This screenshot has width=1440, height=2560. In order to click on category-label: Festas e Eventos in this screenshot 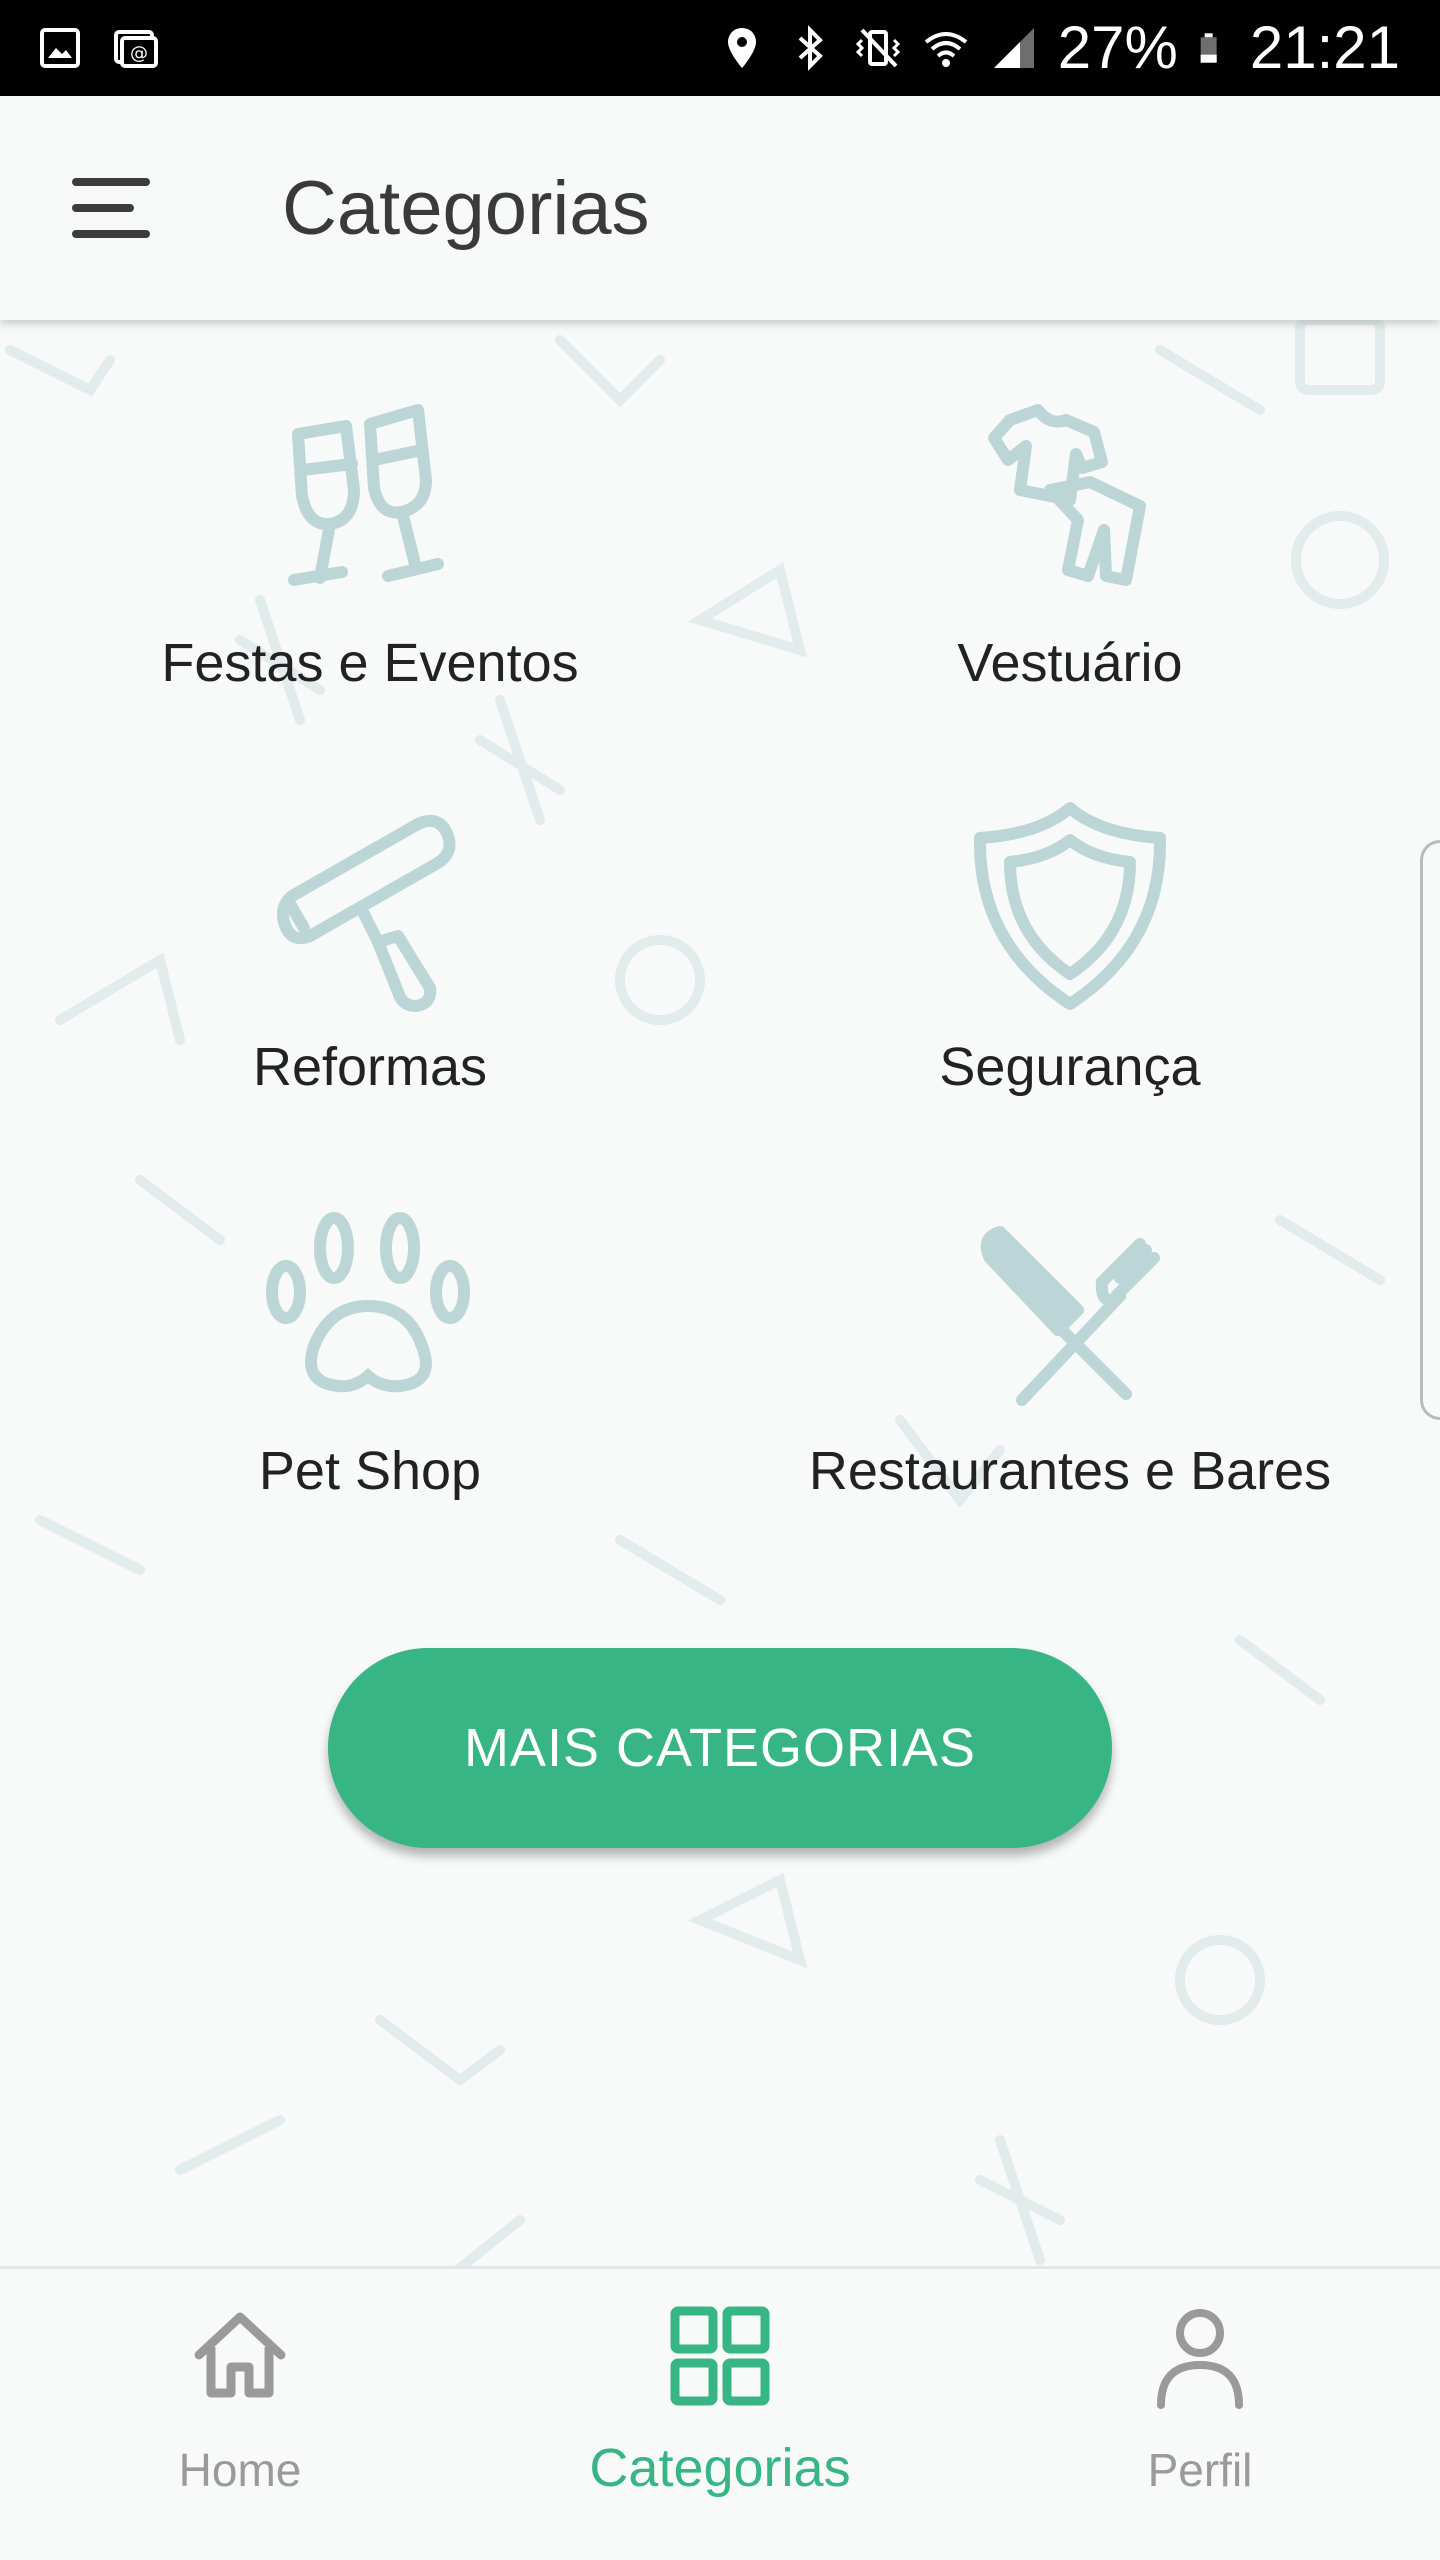, I will do `click(370, 663)`.